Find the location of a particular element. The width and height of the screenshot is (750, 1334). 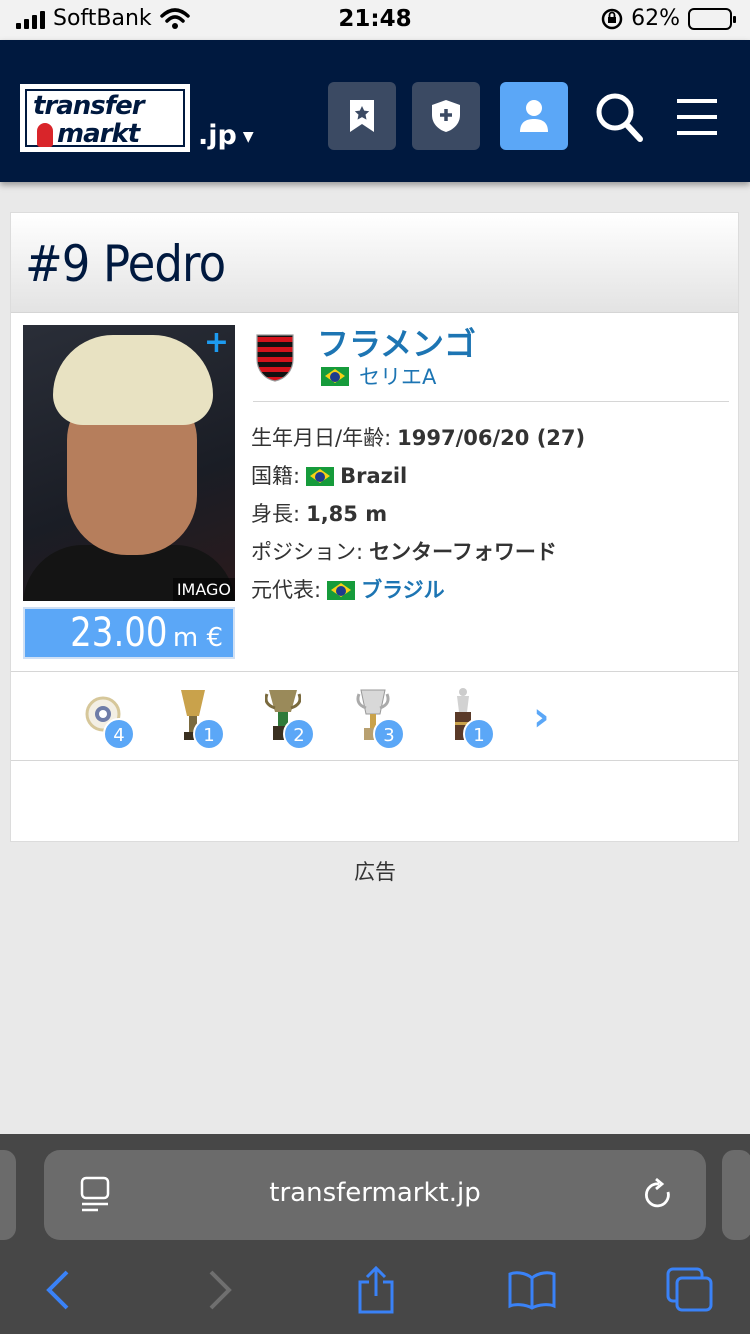

dob-label: 生年月日/年齢: is located at coordinates (321, 438).